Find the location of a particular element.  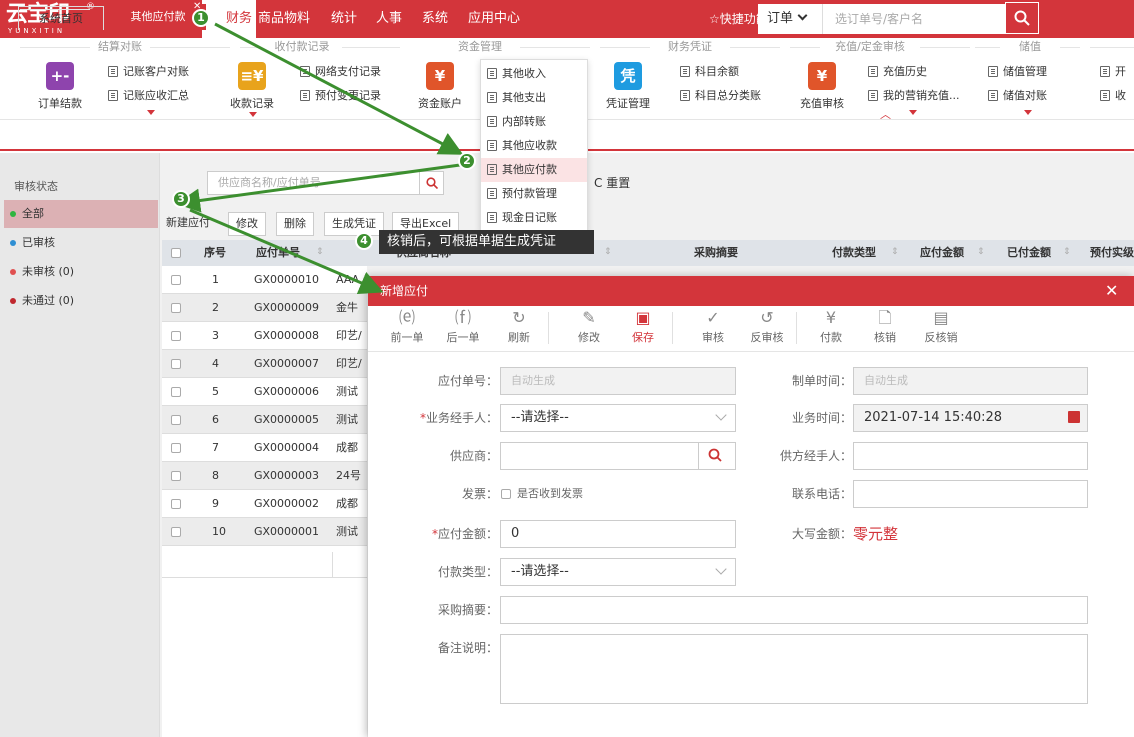

step-badge-4: 4 is located at coordinates (364, 241).